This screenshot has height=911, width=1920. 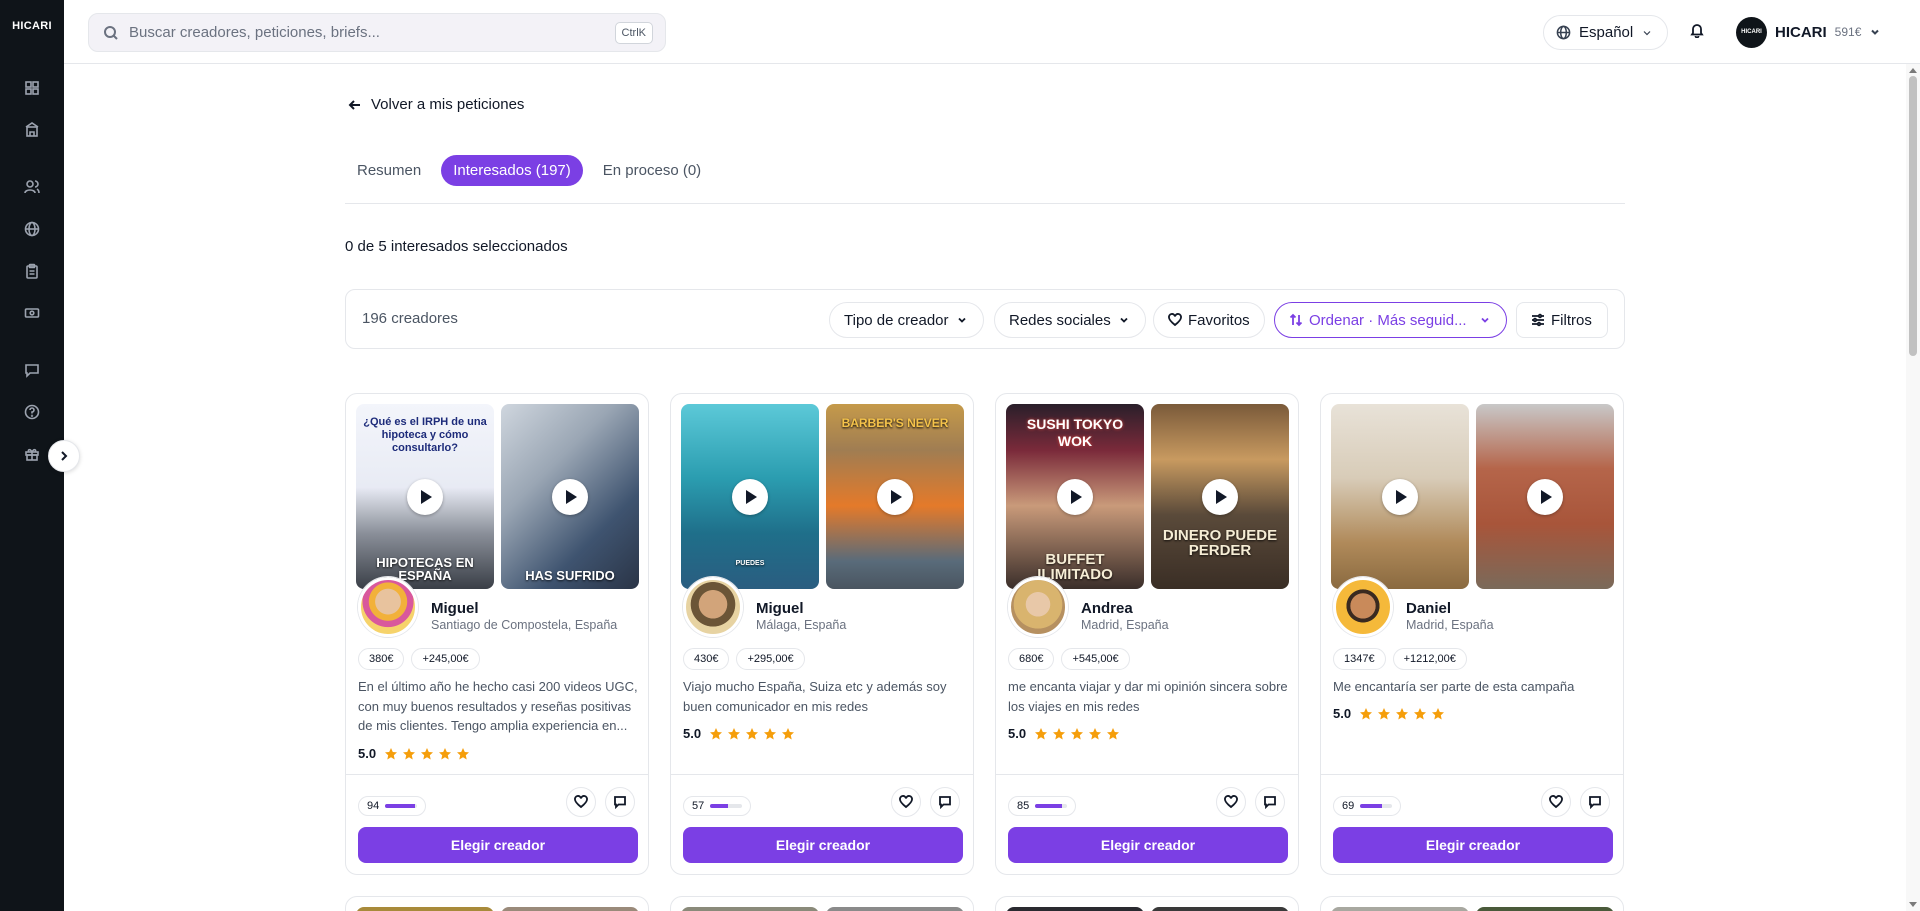 I want to click on language-label: Español, so click(x=1606, y=32).